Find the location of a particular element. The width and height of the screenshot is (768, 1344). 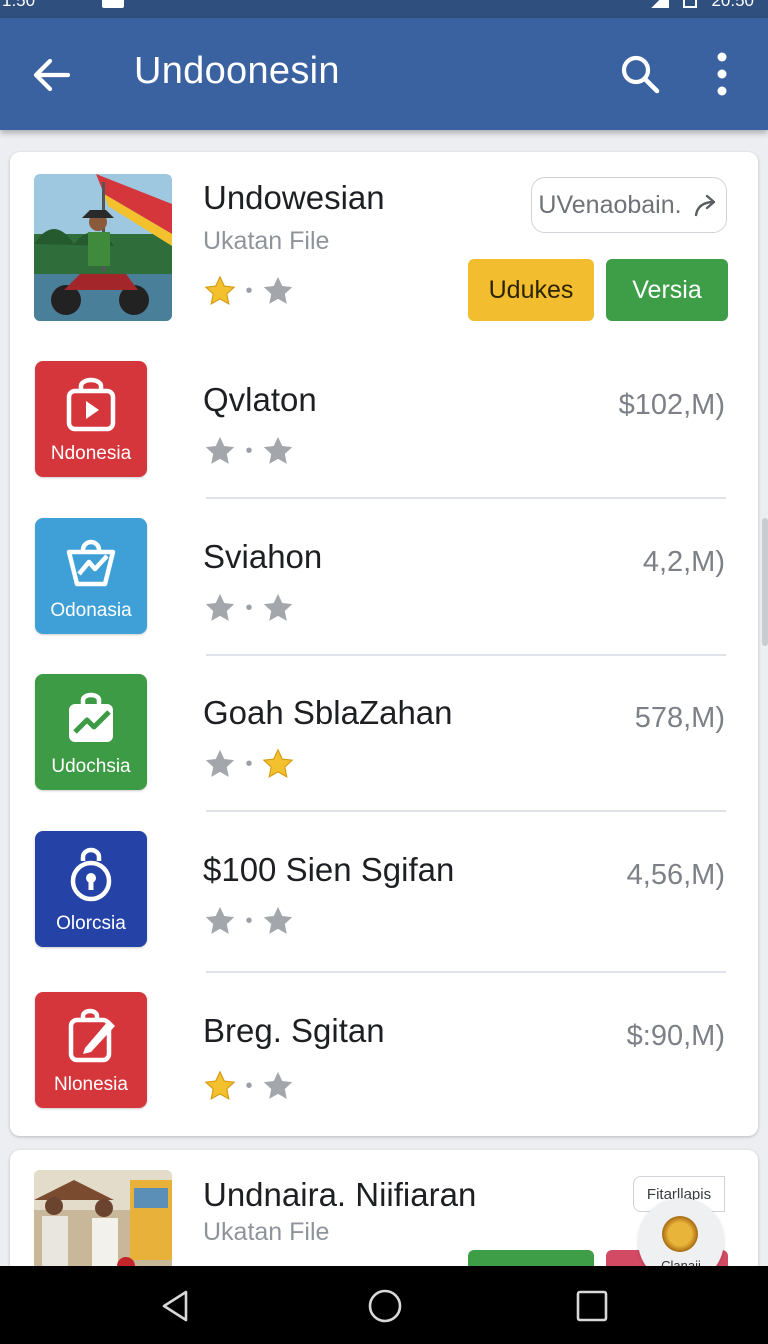

app-icon-label: Nlonesia is located at coordinates (91, 1084).